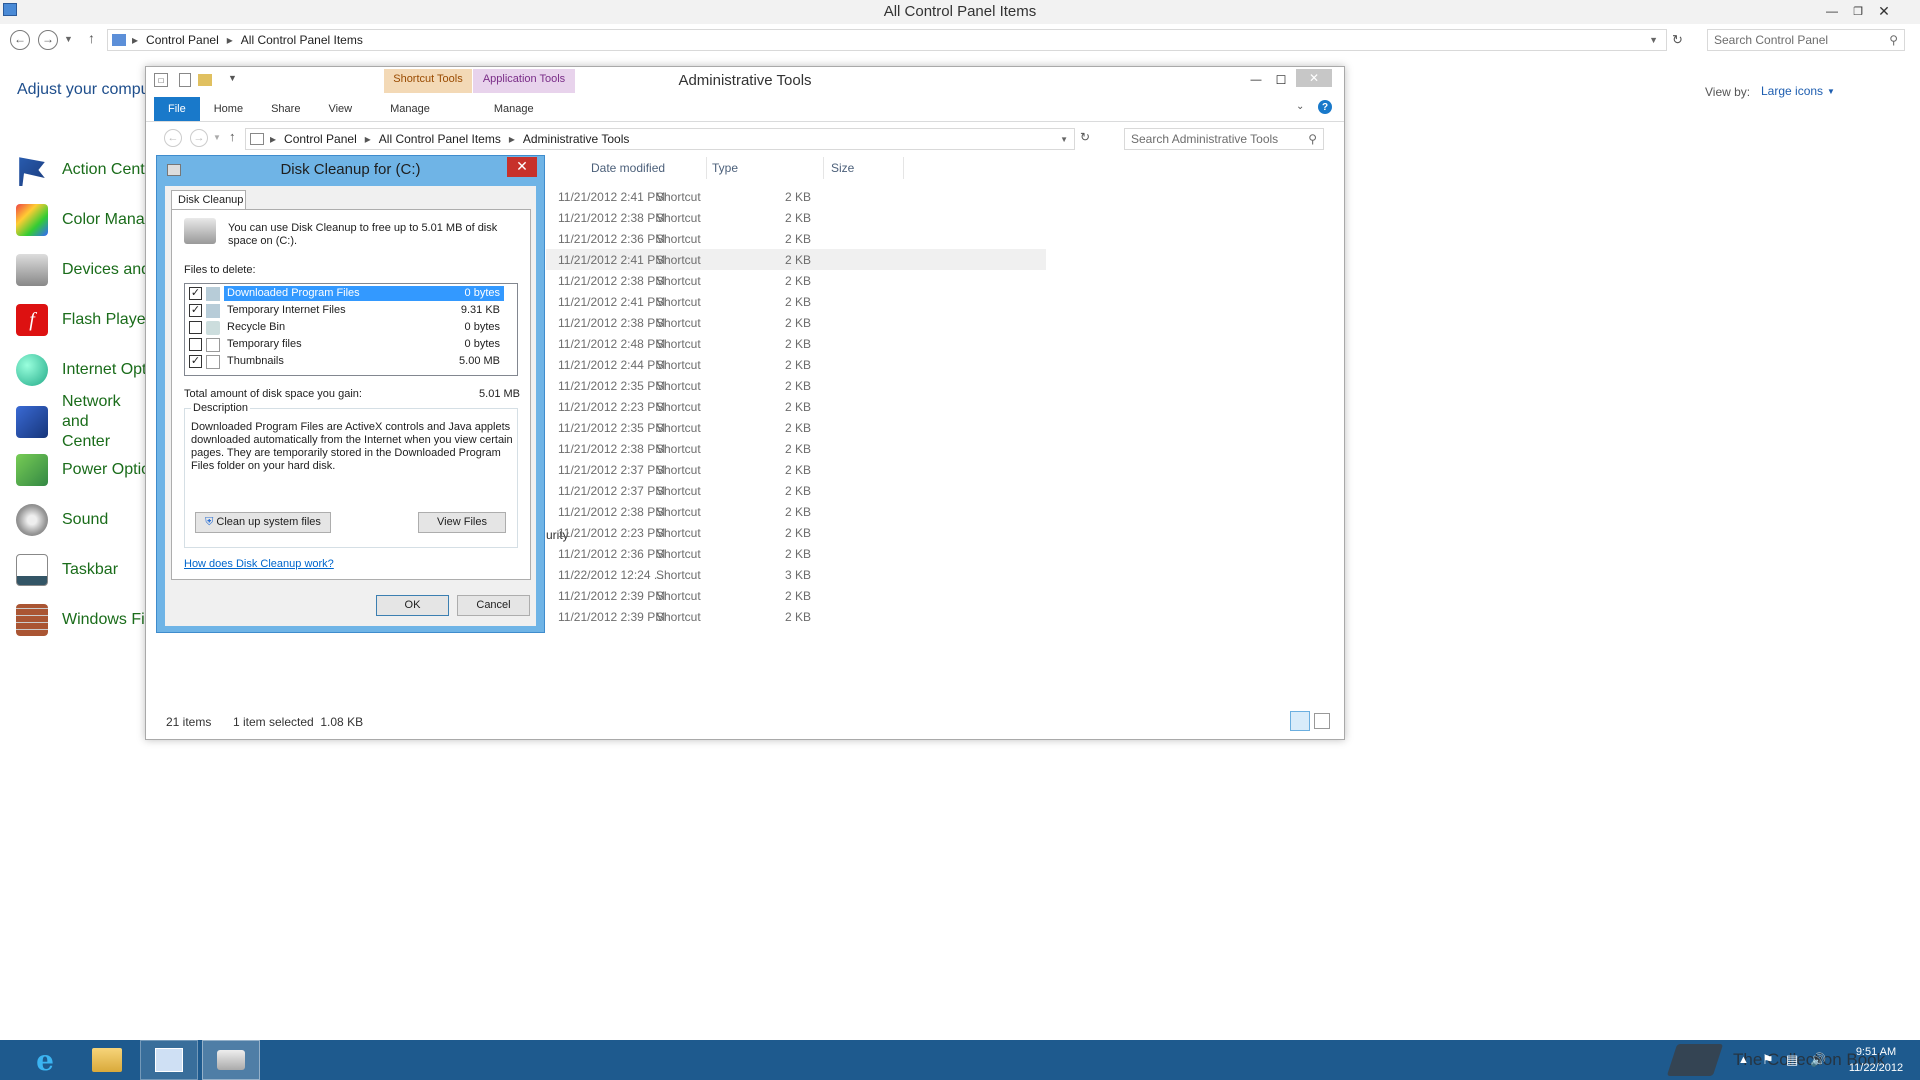 The width and height of the screenshot is (1920, 1080). What do you see at coordinates (410, 109) in the screenshot?
I see `tab-manage-shortcut: Manage` at bounding box center [410, 109].